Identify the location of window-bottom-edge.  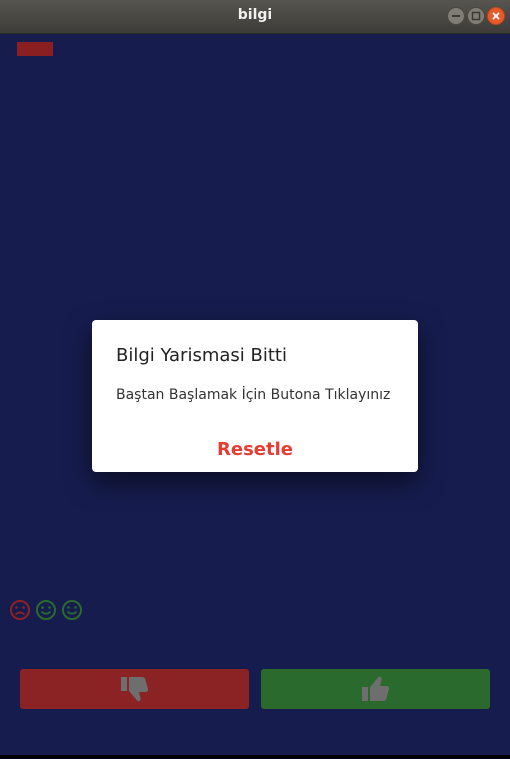
(255, 757).